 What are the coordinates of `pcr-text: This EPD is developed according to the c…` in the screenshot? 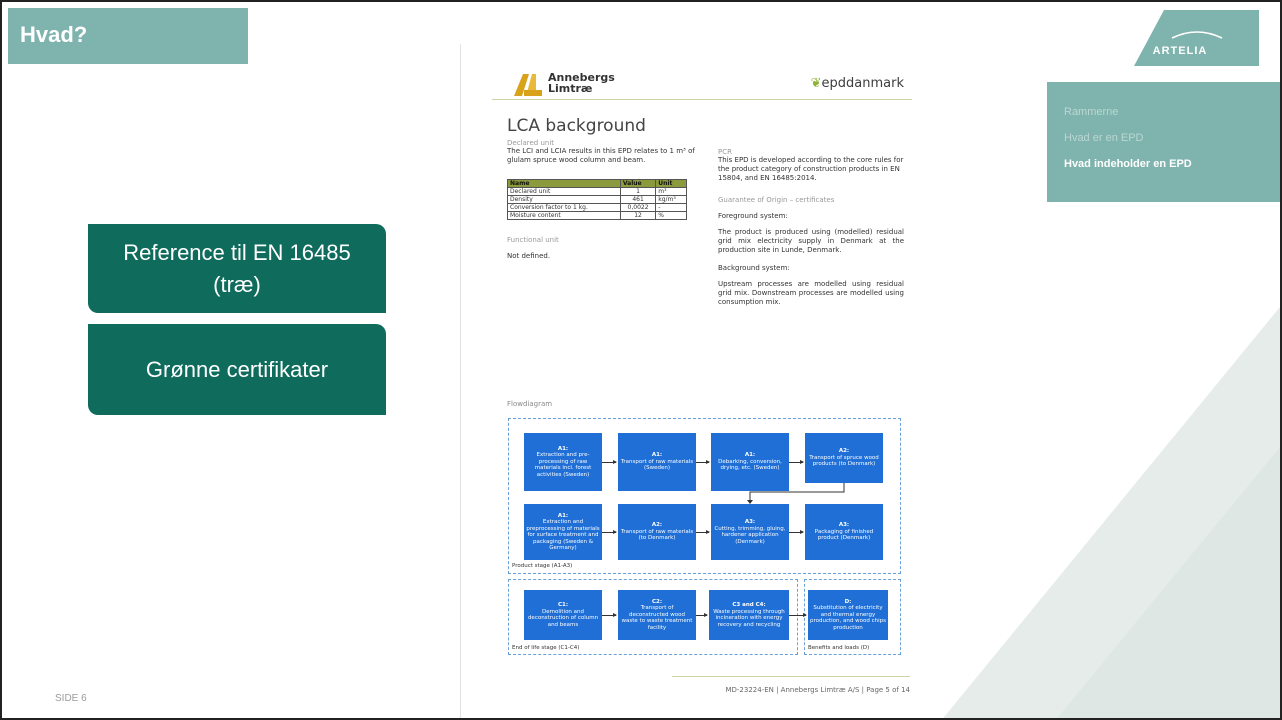 It's located at (811, 169).